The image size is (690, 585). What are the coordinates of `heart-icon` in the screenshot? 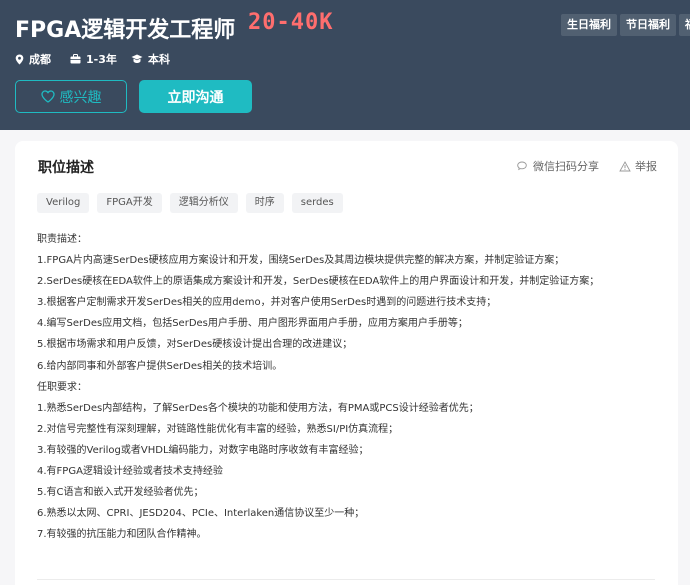 It's located at (47, 96).